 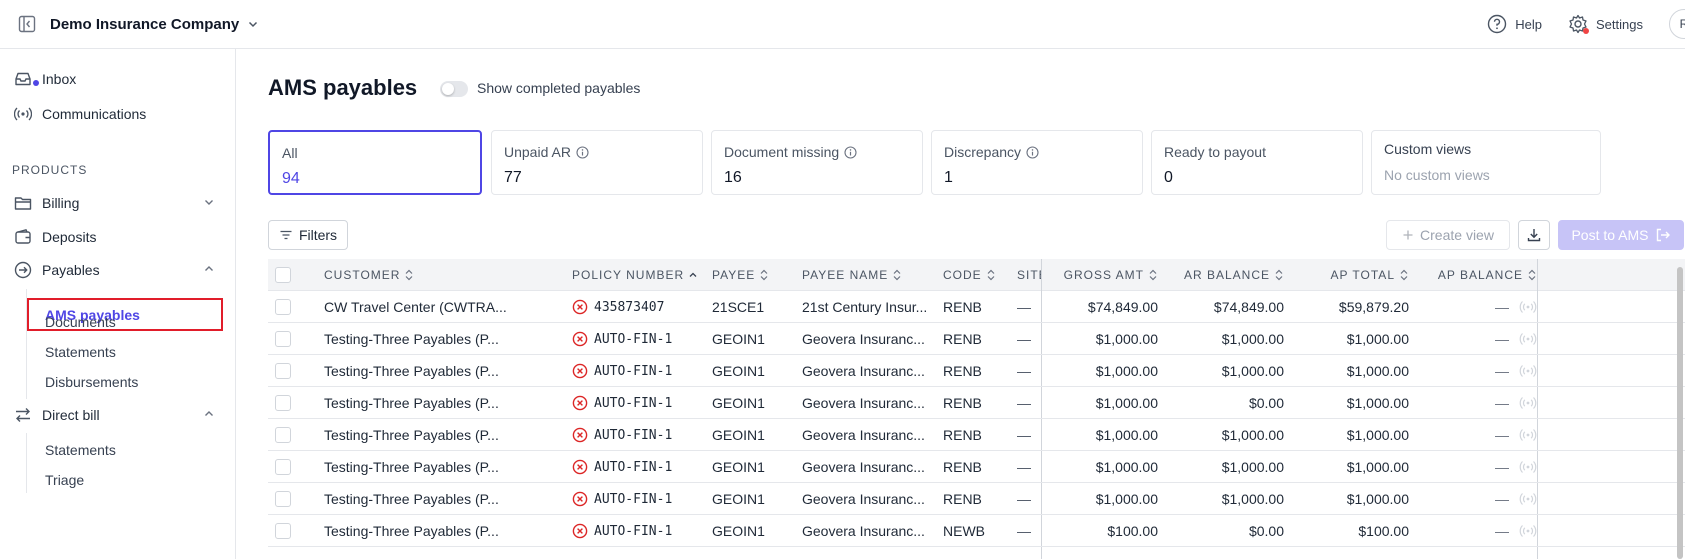 What do you see at coordinates (634, 275) in the screenshot?
I see `column-header-policy-number: POLICY NUMBER` at bounding box center [634, 275].